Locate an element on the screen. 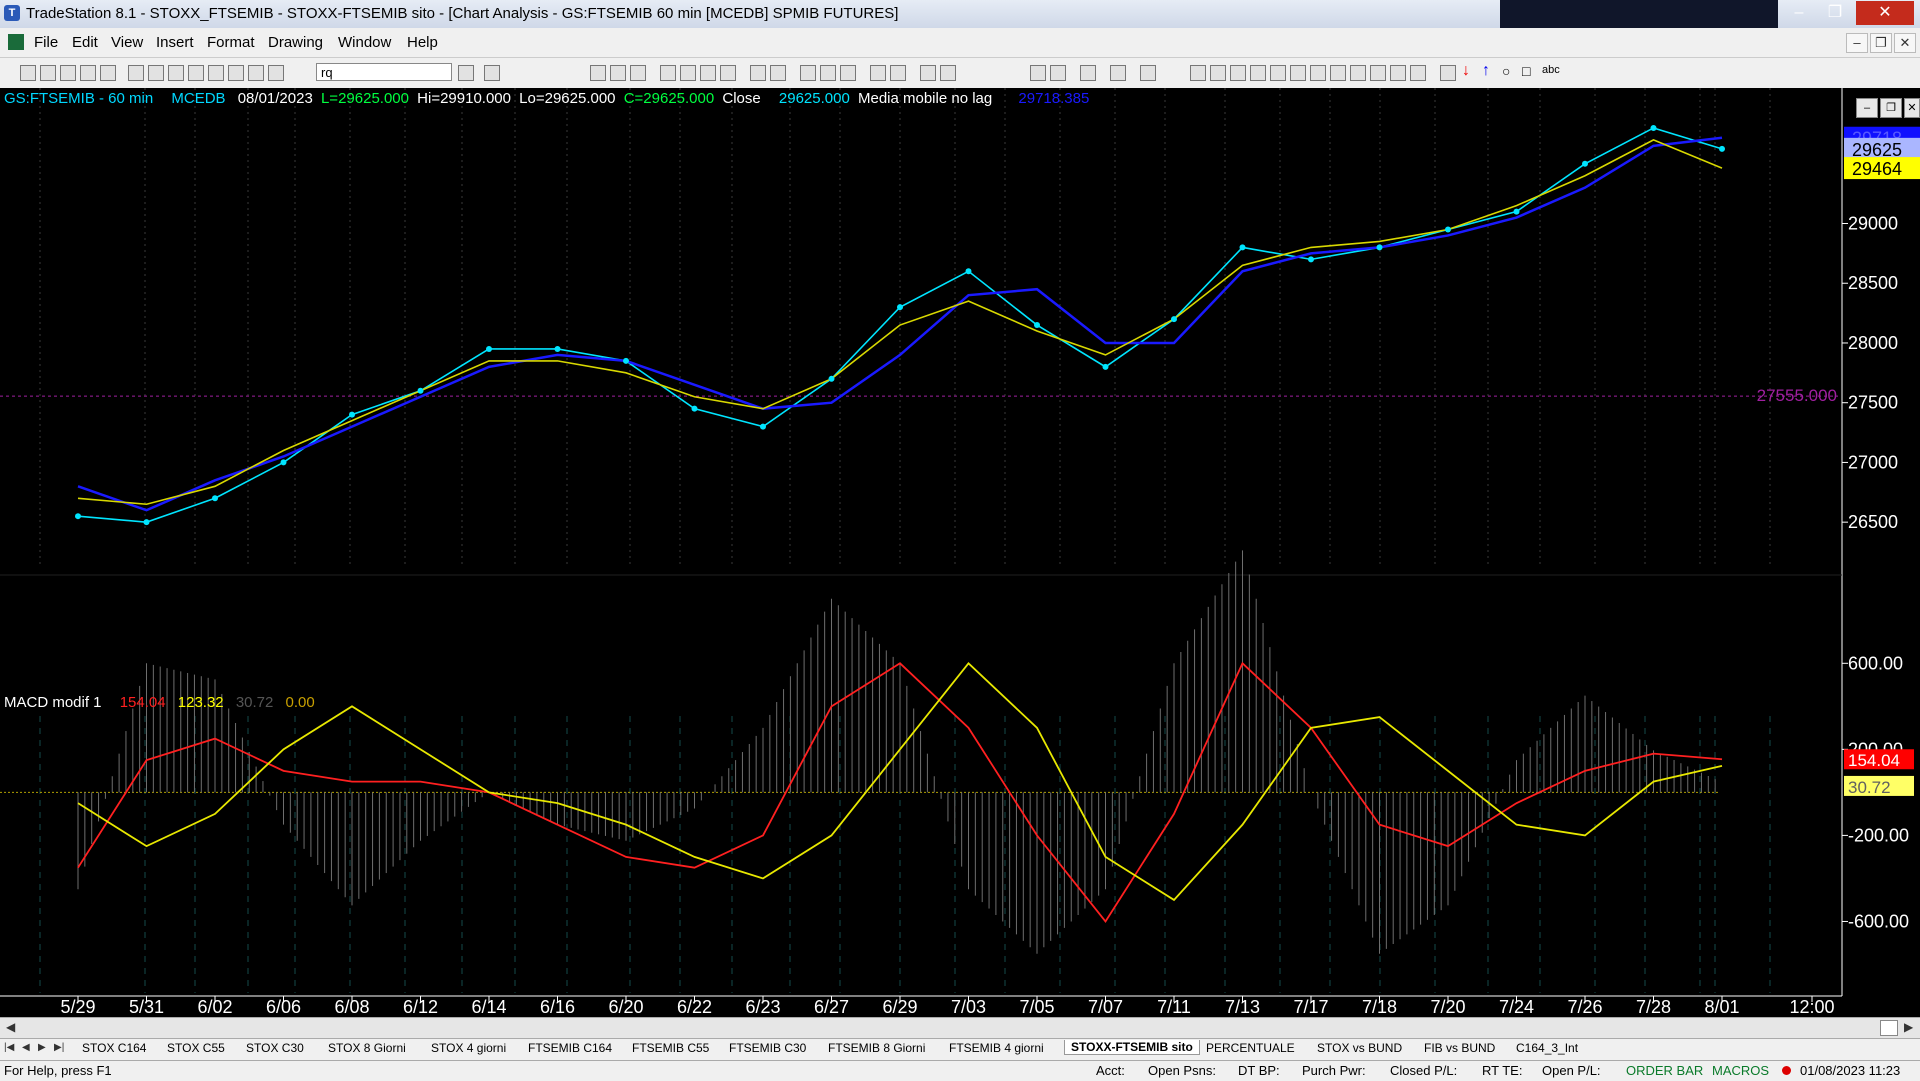 Image resolution: width=1920 pixels, height=1081 pixels. scroll-thumb is located at coordinates (1889, 1028).